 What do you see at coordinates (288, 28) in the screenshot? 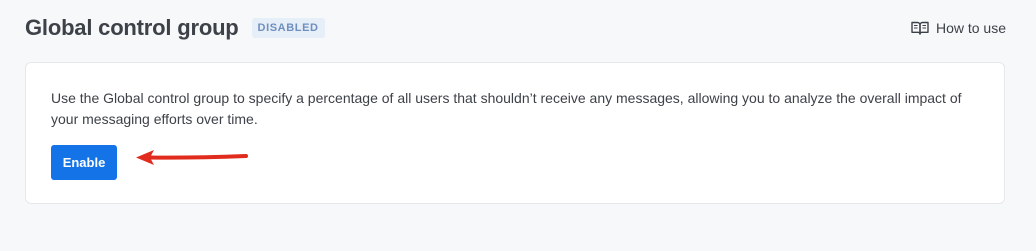
I see `status-badge: DISABLED` at bounding box center [288, 28].